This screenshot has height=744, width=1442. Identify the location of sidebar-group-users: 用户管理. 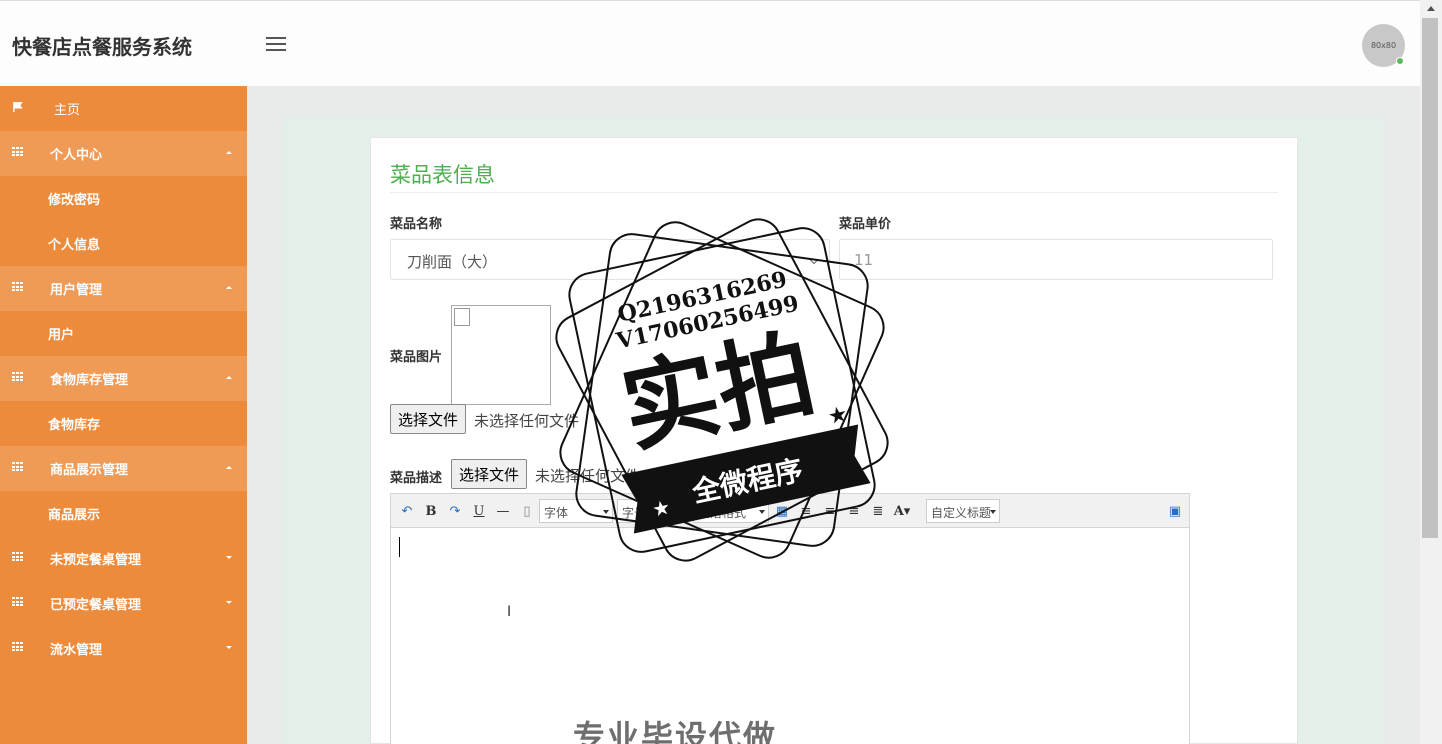
(123, 288).